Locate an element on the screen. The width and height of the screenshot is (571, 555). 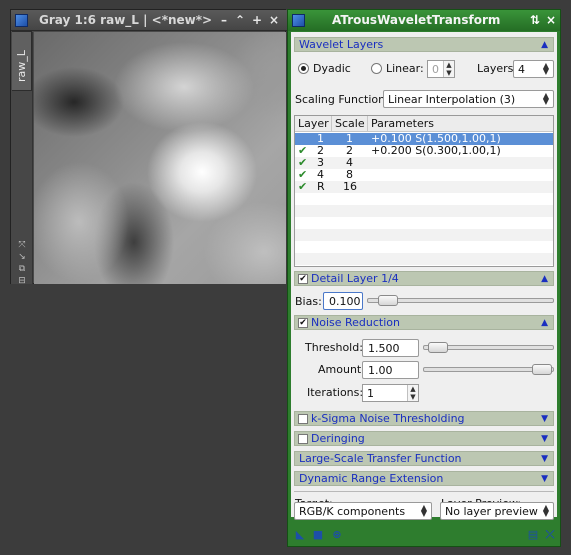
dialog-footer: ◣ ■ ⊕ ▤ ⤫ is located at coordinates (424, 536).